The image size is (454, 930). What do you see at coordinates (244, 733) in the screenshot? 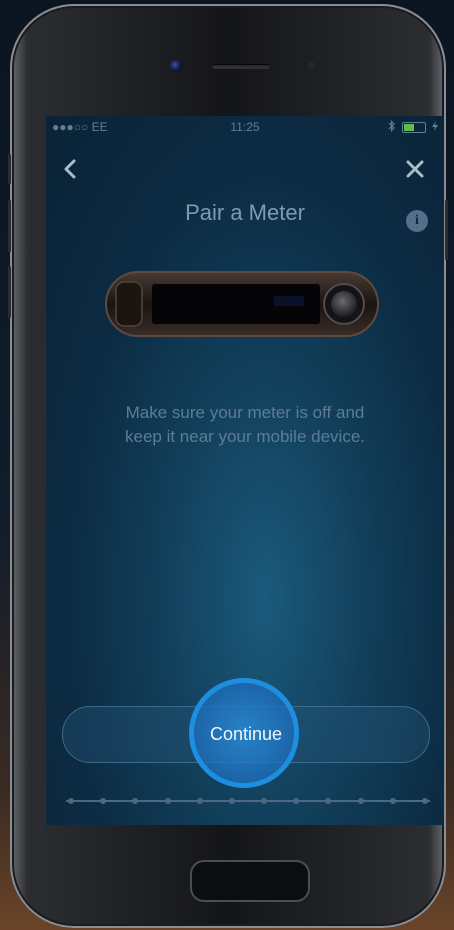
I see `tap-highlight-ring` at bounding box center [244, 733].